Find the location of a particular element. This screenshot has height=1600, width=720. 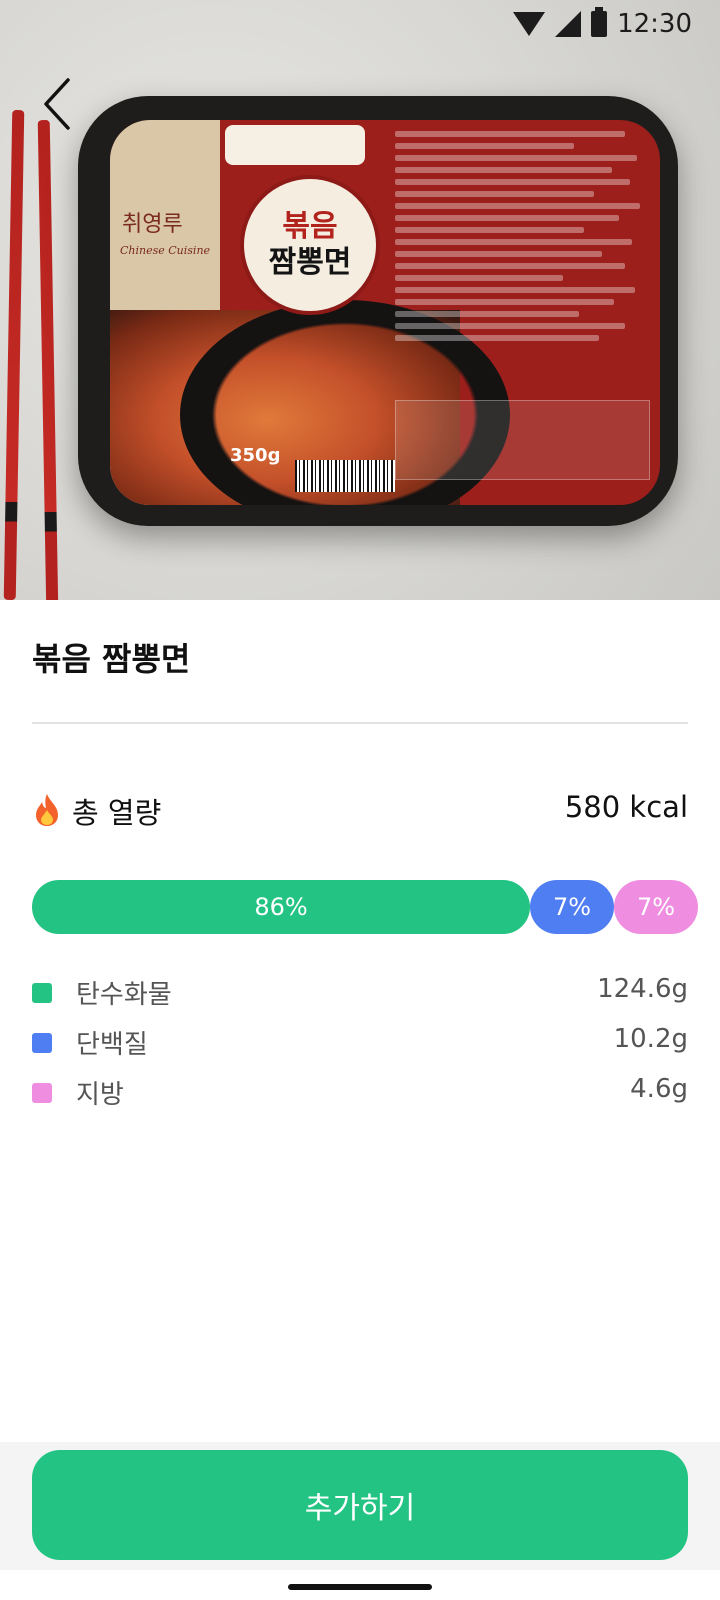

status-time: 12:30 is located at coordinates (654, 24).